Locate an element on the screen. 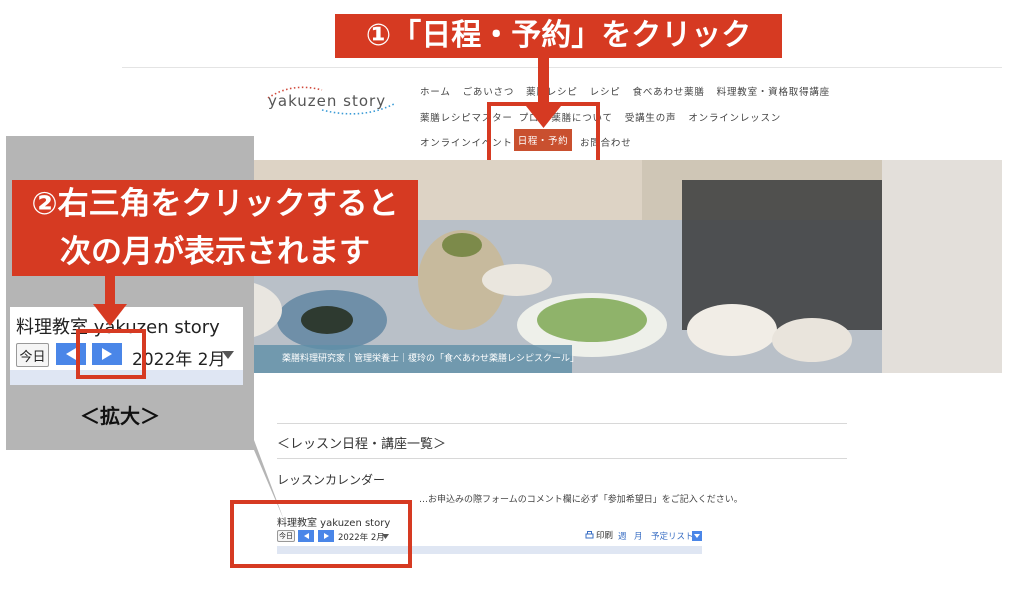 The image size is (1024, 590). print-button: 印刷 is located at coordinates (599, 535).